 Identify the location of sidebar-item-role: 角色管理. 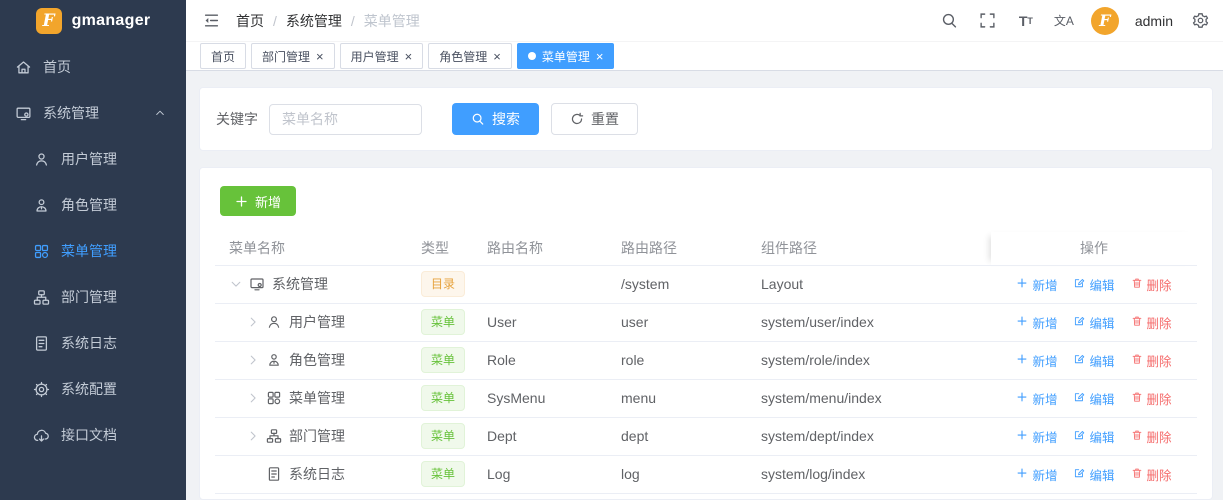
(93, 205).